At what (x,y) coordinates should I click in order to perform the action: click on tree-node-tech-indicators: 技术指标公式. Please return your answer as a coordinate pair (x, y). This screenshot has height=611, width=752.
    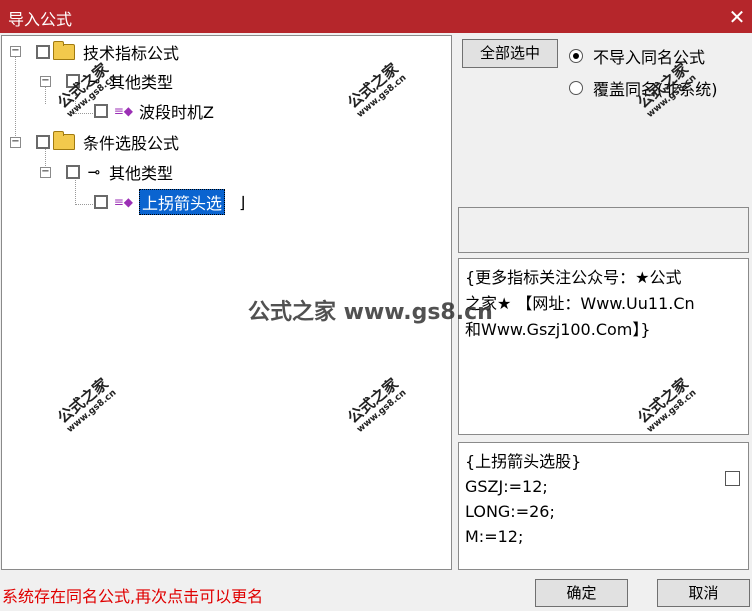
    Looking at the image, I should click on (107, 52).